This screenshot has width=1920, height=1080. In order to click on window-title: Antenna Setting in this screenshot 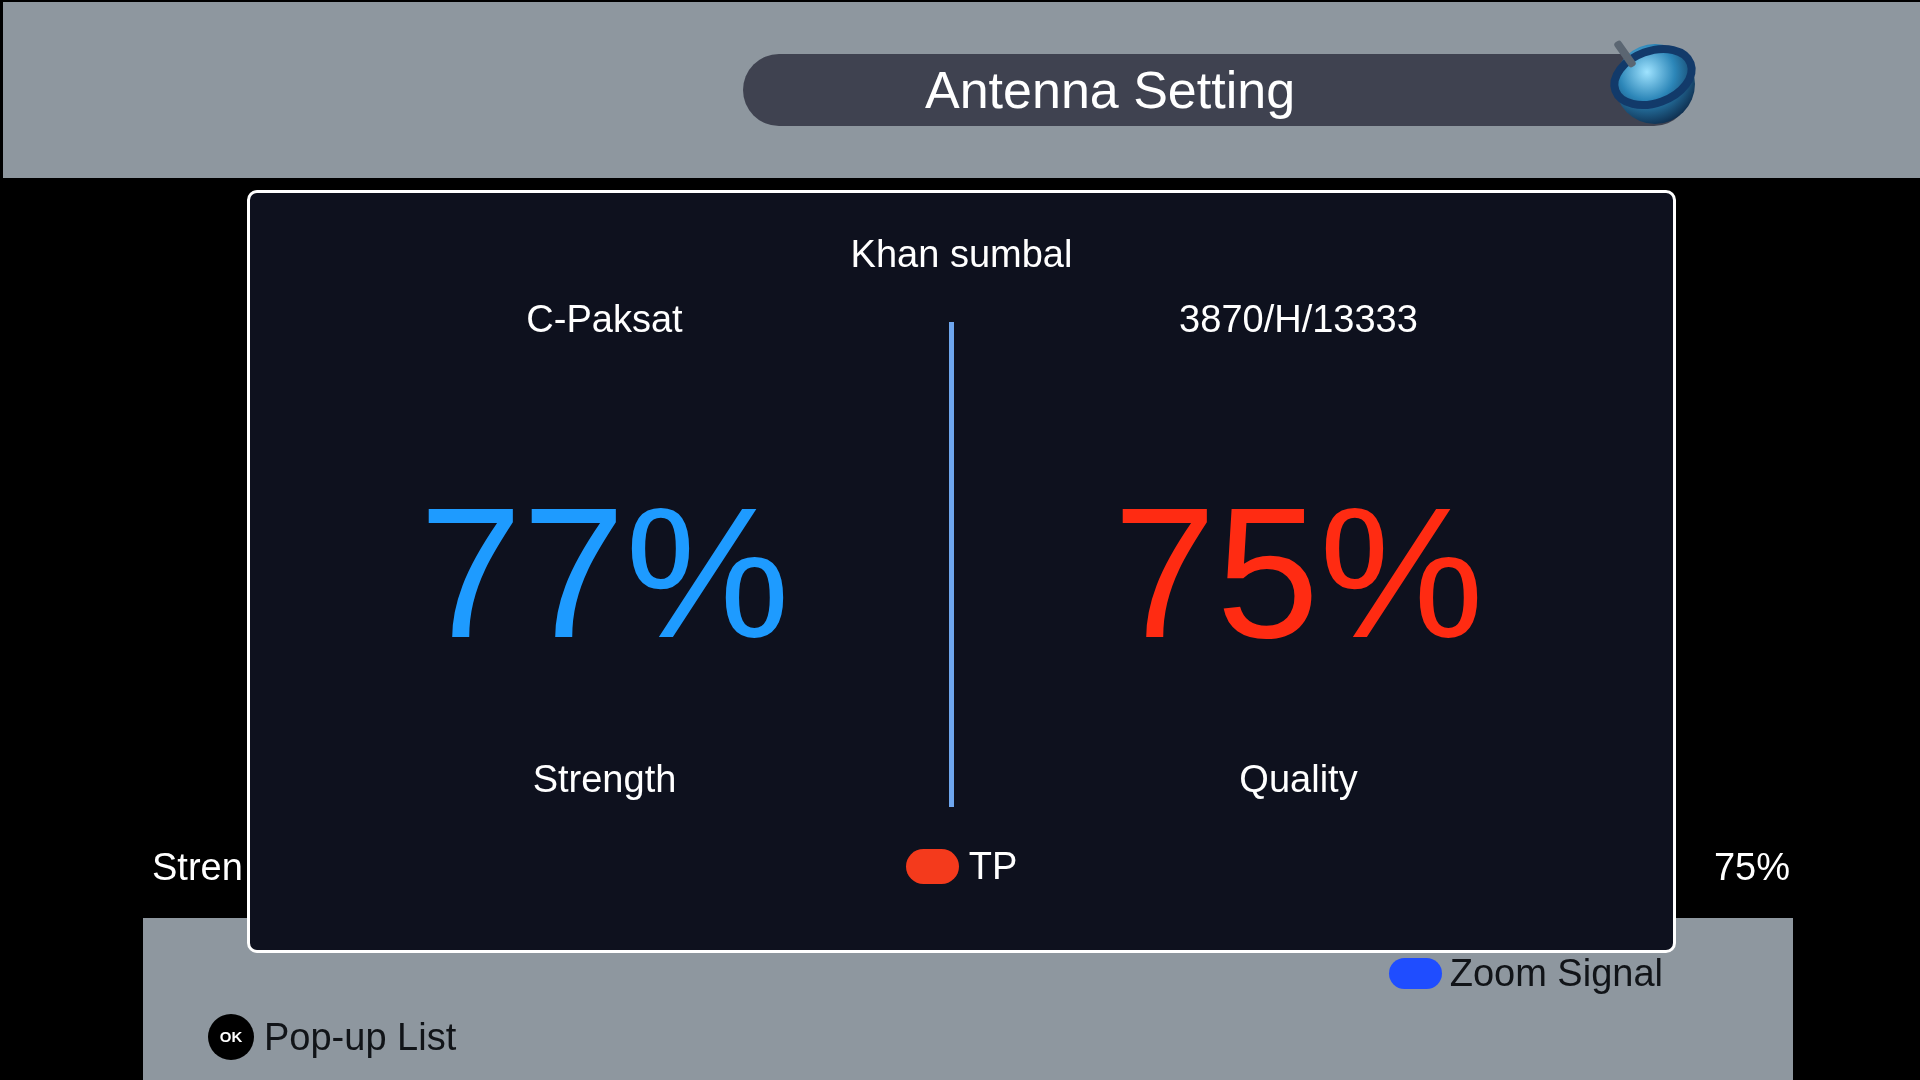, I will do `click(1110, 90)`.